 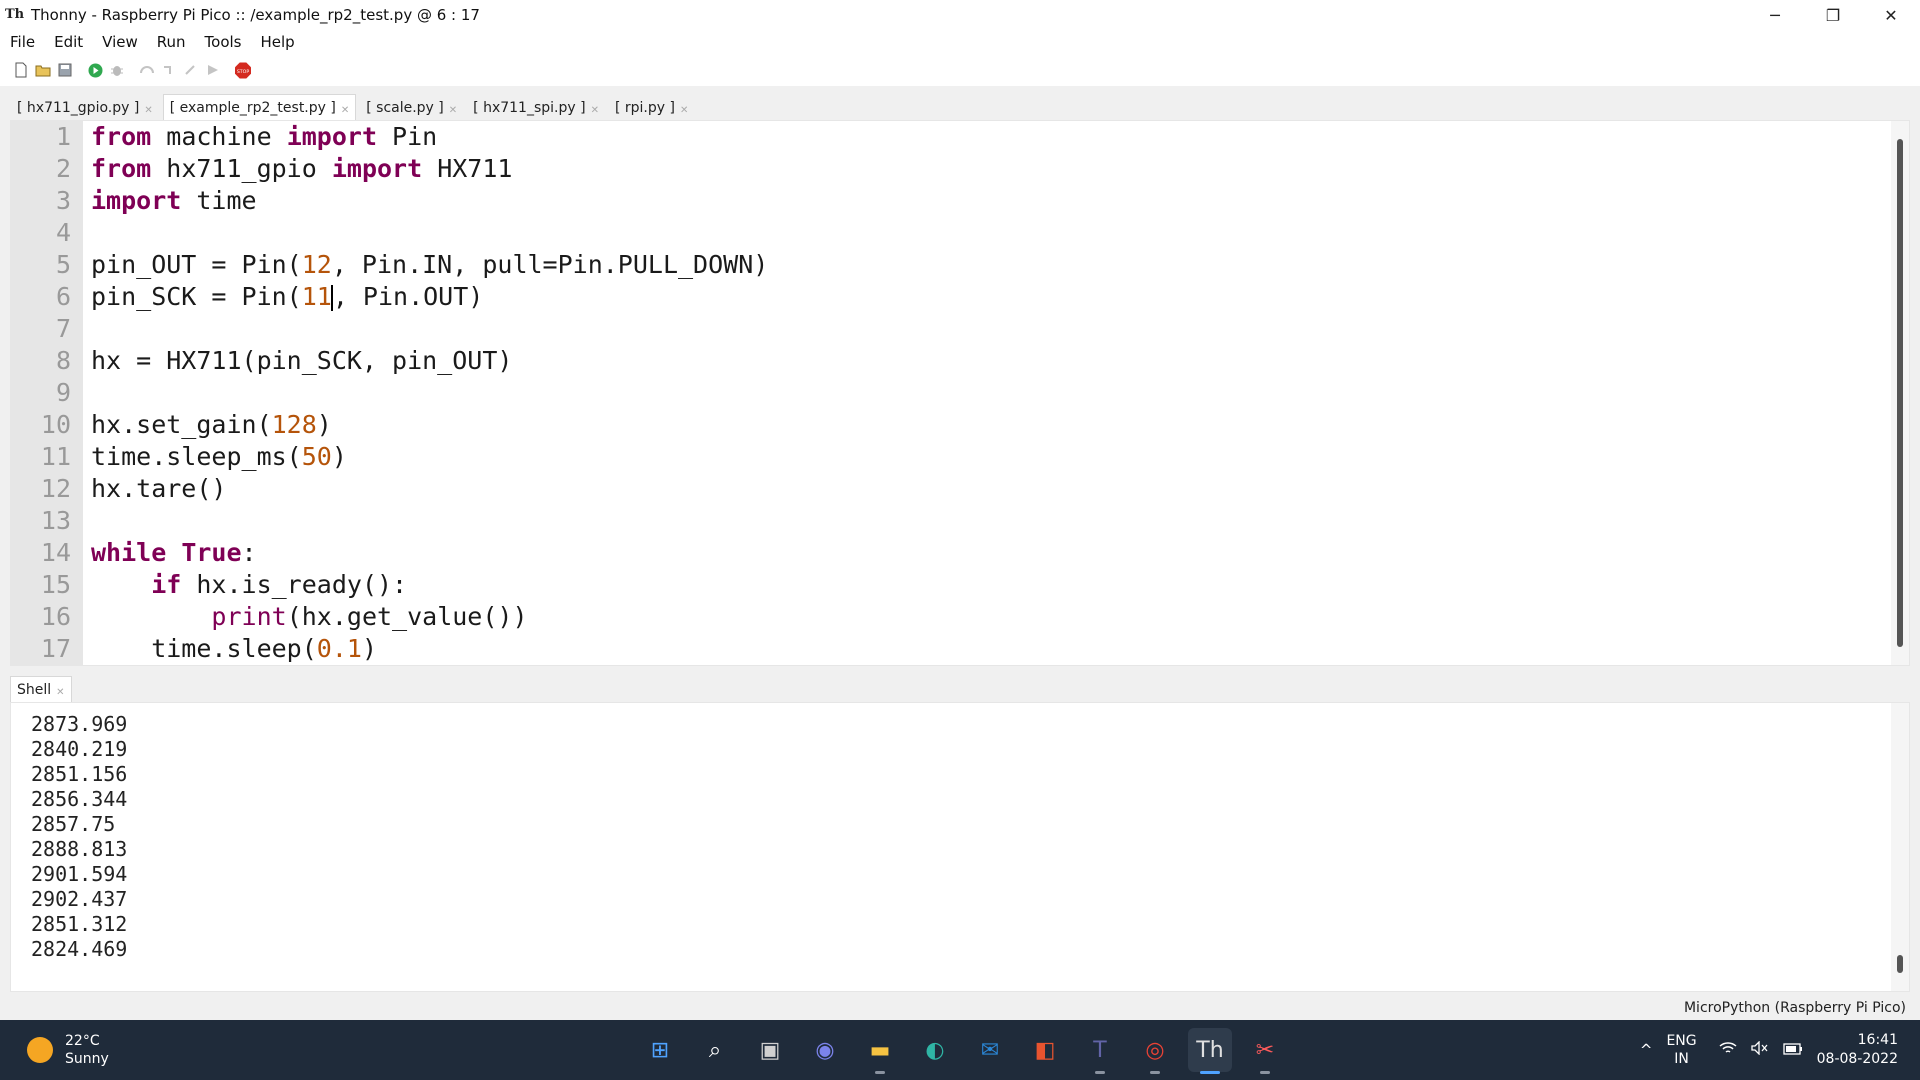 What do you see at coordinates (529, 108) in the screenshot?
I see `tab-label: [ hx711_spi.py ]` at bounding box center [529, 108].